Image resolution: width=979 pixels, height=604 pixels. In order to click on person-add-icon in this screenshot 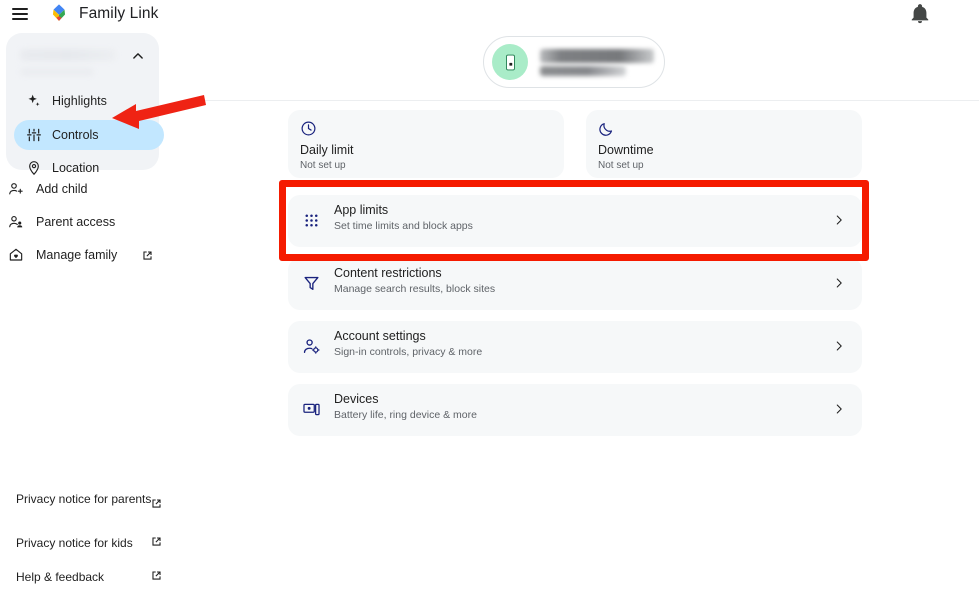, I will do `click(16, 189)`.